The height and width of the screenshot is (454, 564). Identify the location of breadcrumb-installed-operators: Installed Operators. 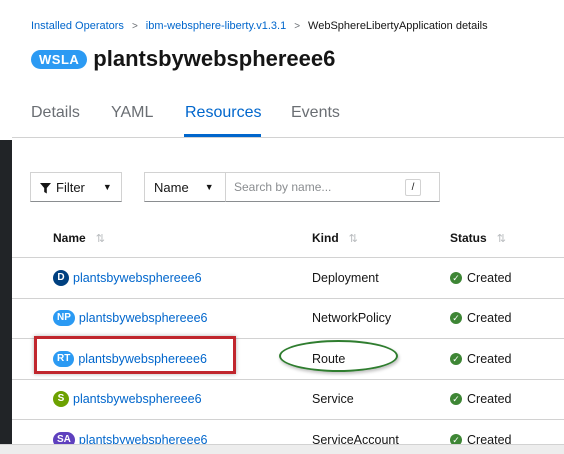
(77, 26).